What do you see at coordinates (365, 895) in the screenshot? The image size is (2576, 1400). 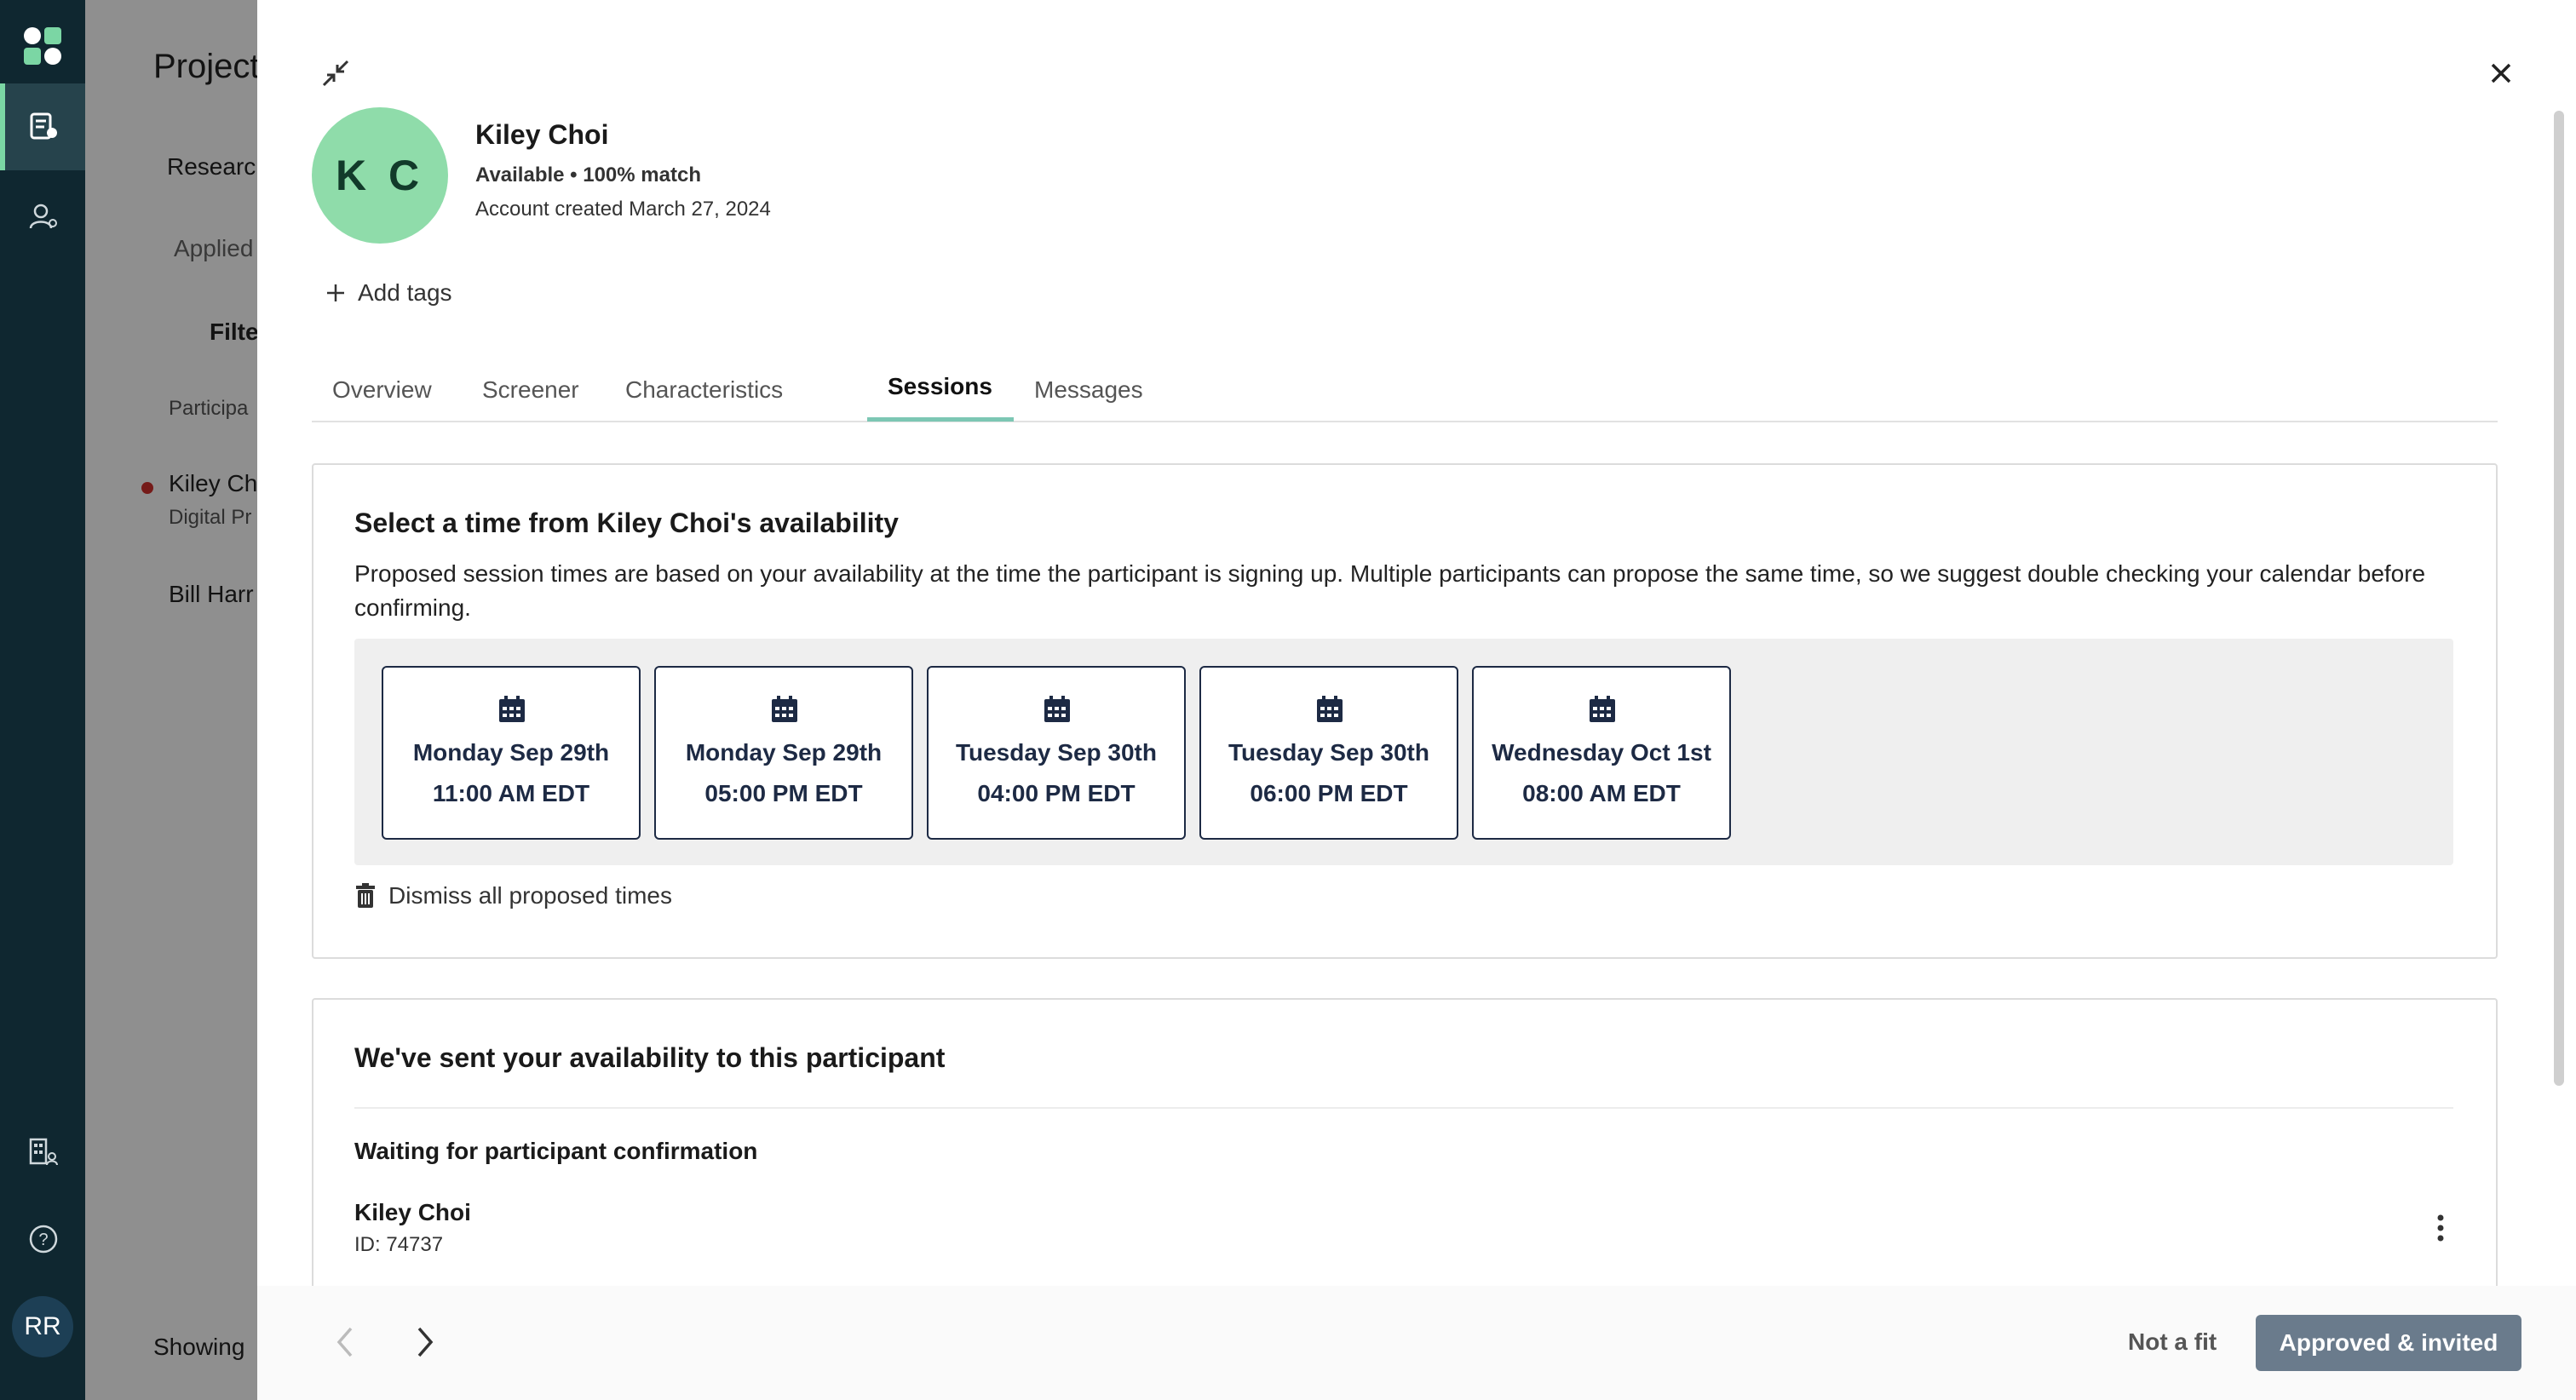 I see `trash-icon` at bounding box center [365, 895].